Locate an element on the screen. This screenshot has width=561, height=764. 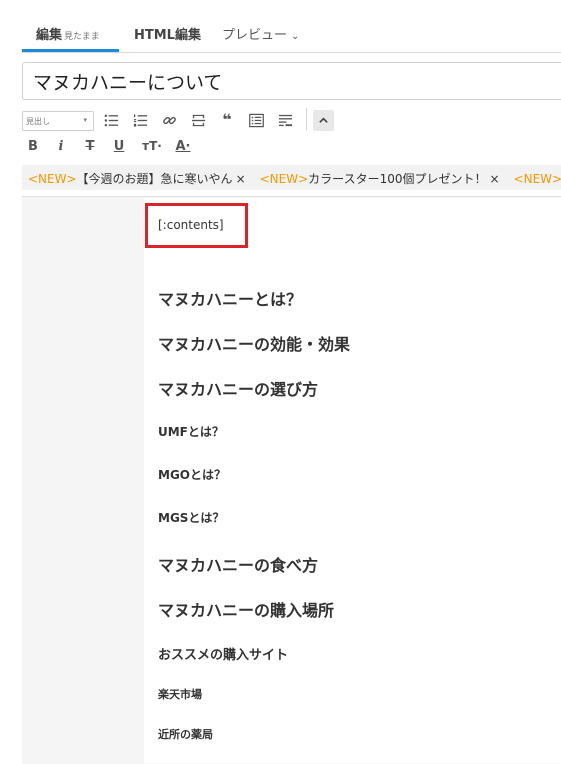
heading: 楽天市場 is located at coordinates (180, 694).